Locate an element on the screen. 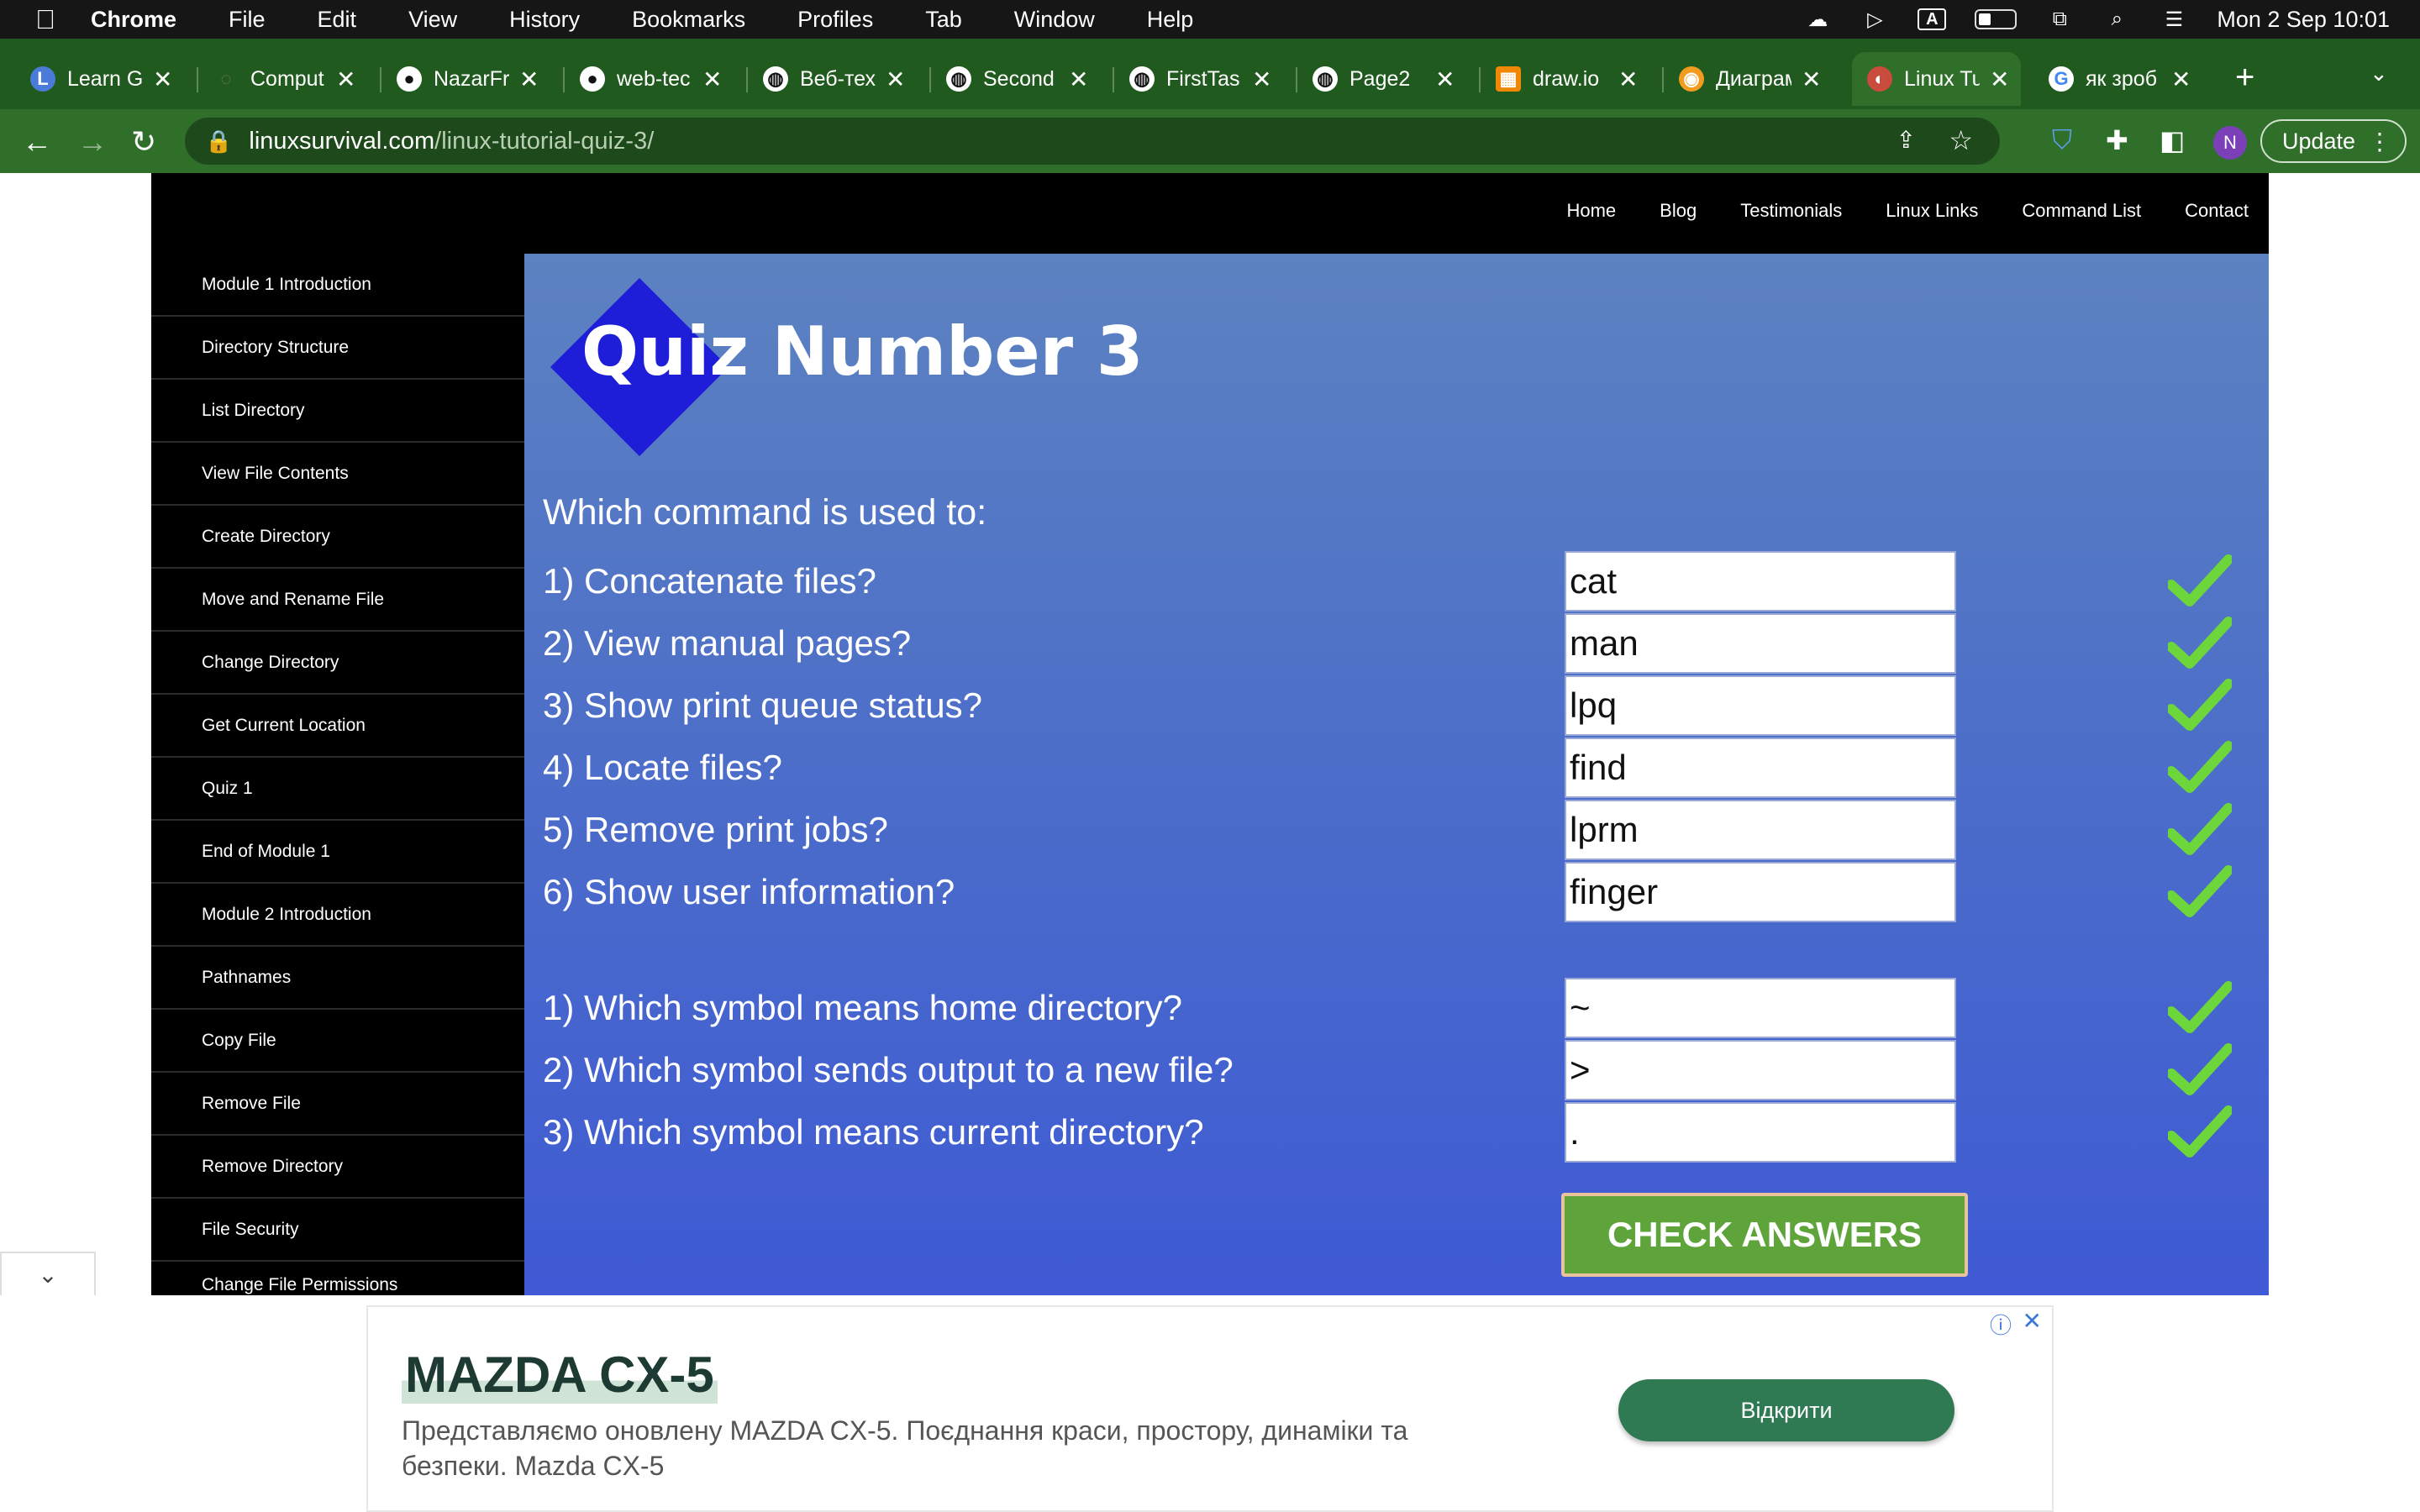 Image resolution: width=2420 pixels, height=1512 pixels. control-center-icon: ☰ is located at coordinates (2174, 19).